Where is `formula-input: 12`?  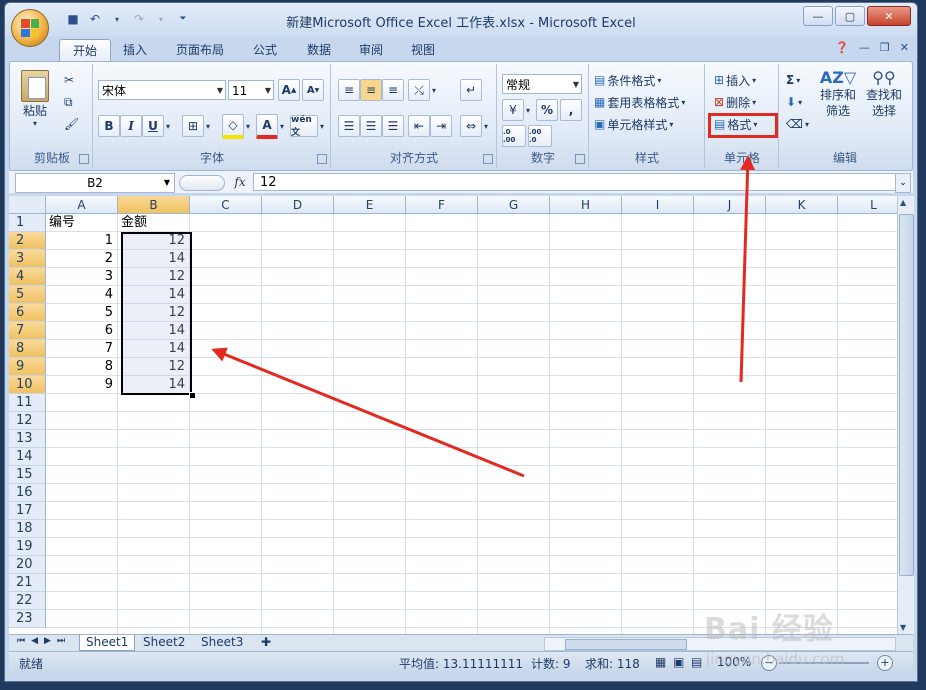 formula-input: 12 is located at coordinates (575, 182).